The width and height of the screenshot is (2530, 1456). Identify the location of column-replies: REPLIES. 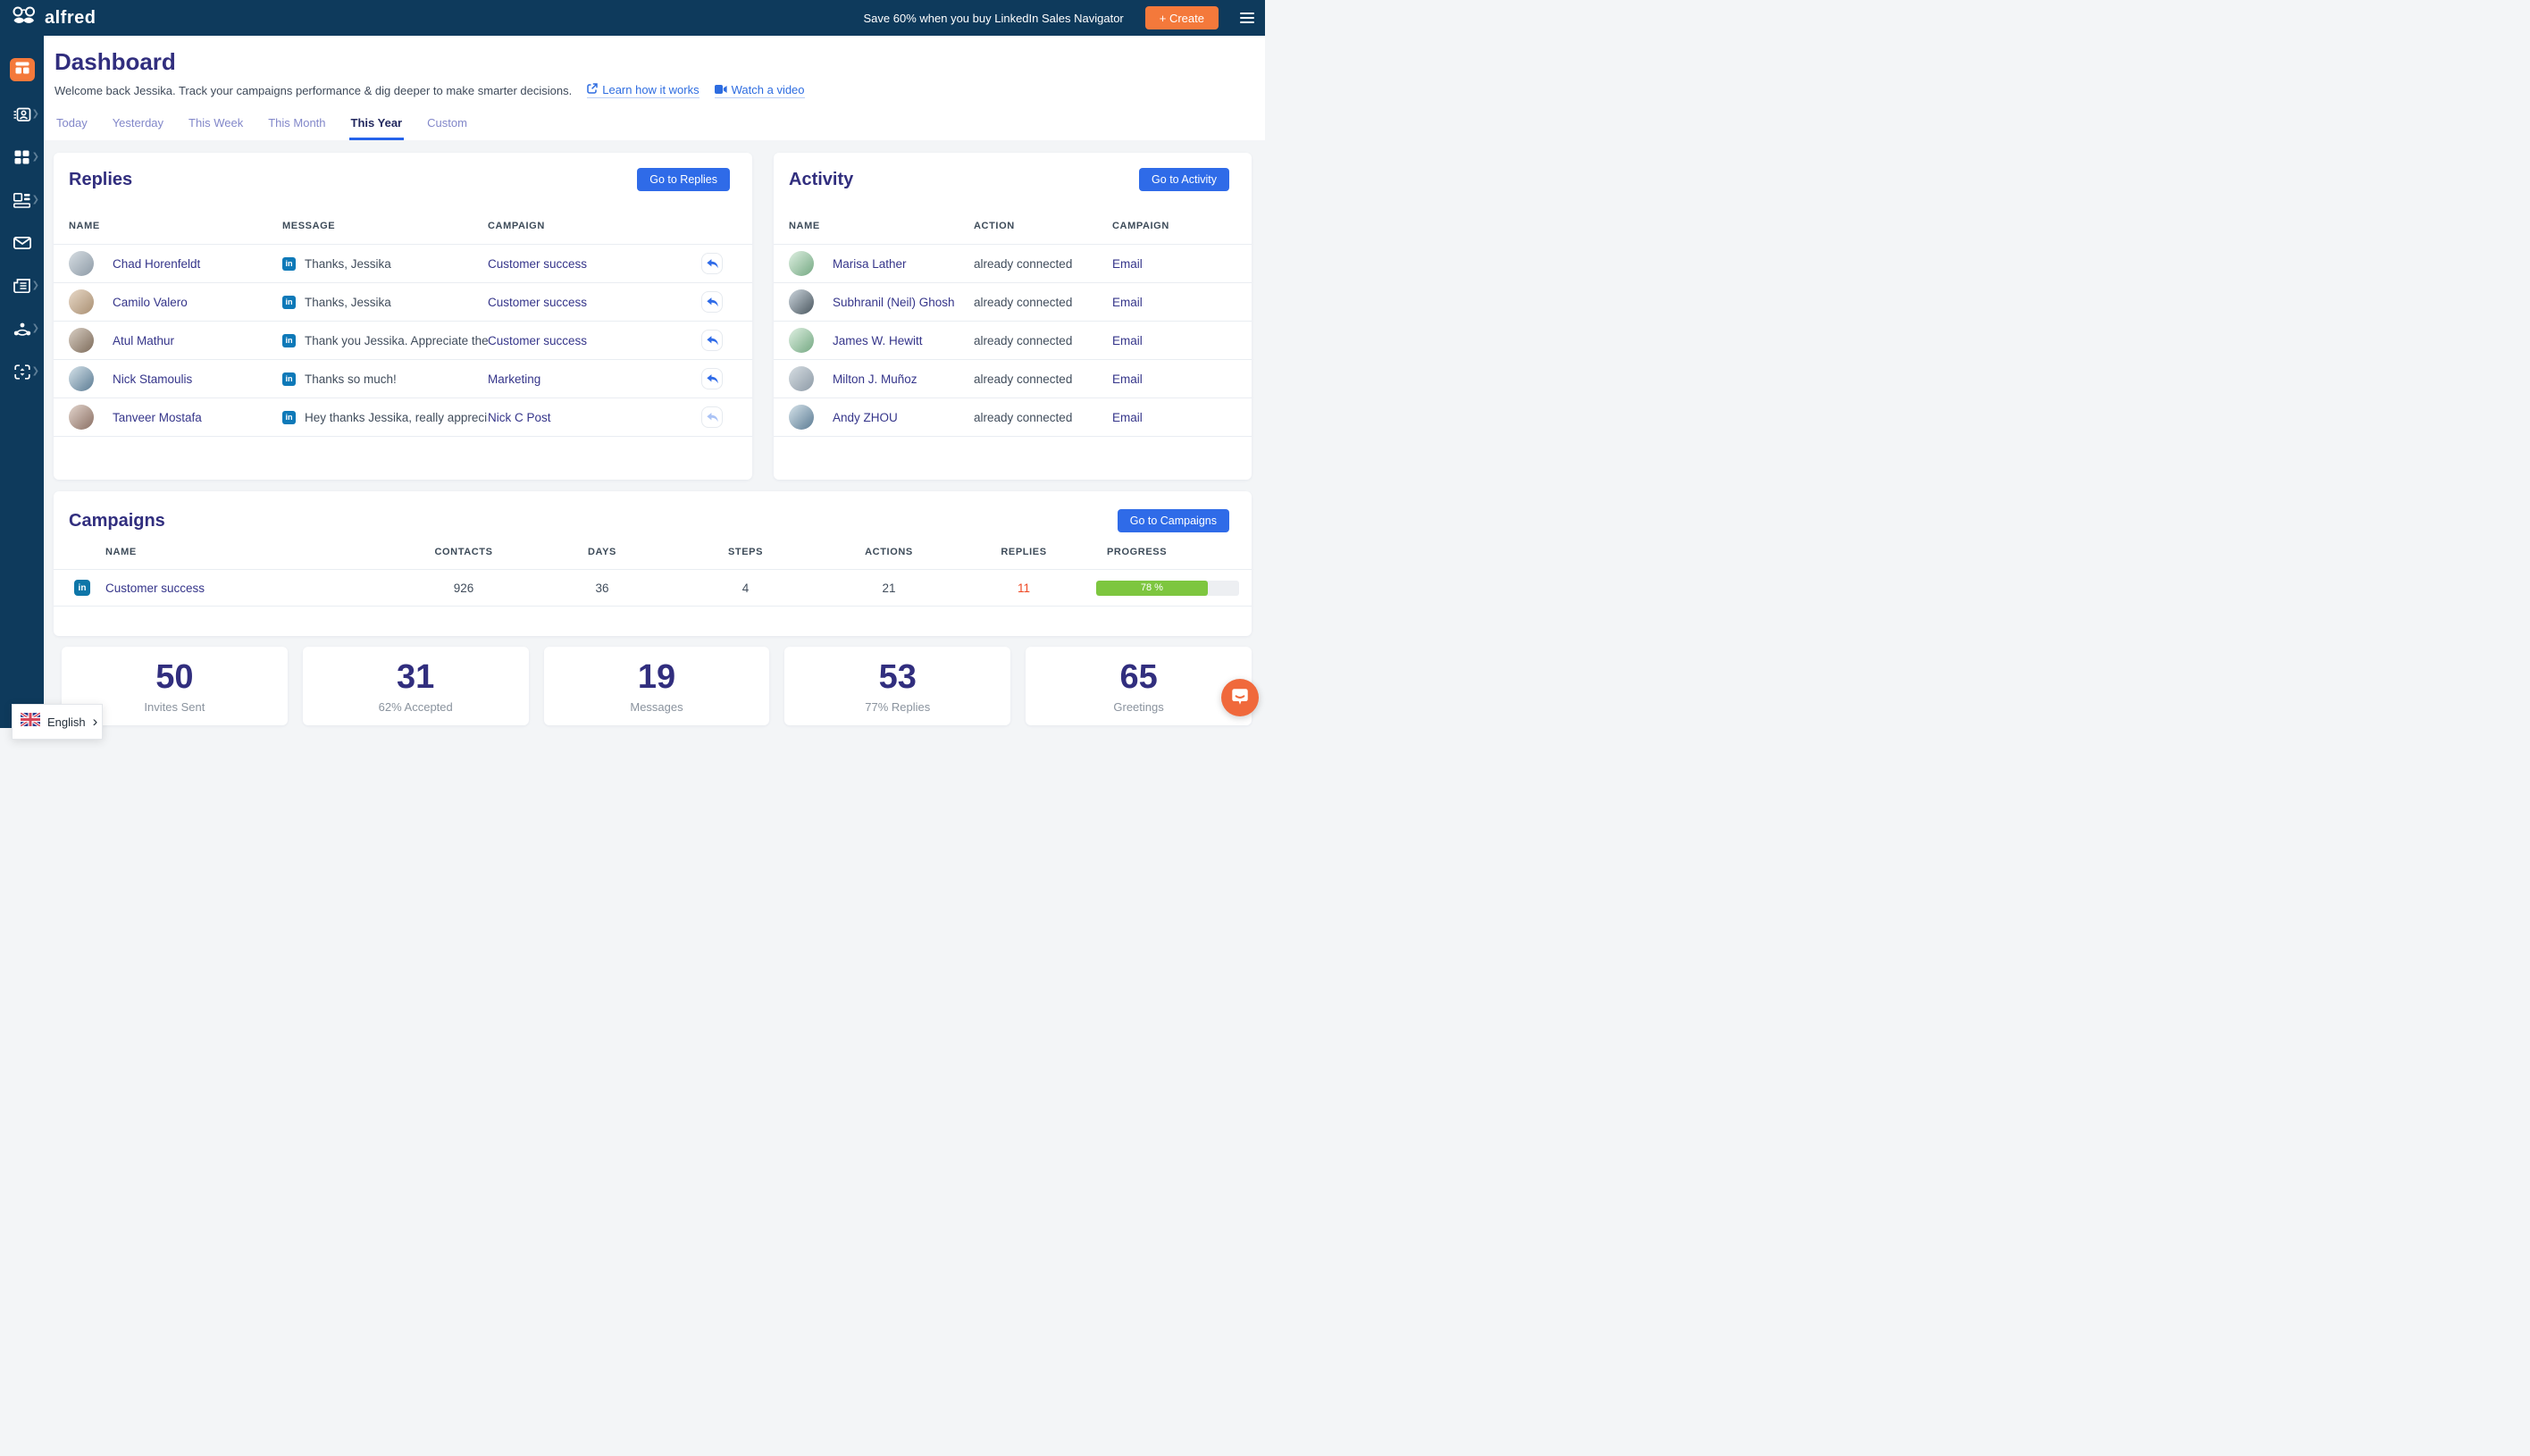
(1024, 552).